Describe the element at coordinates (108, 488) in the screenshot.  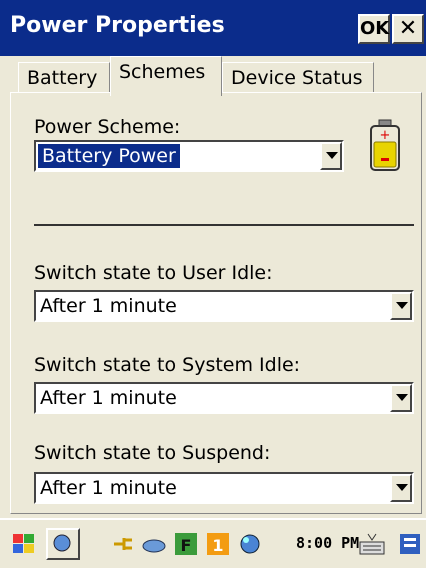
I see `suspend-value: After 1 minute` at that location.